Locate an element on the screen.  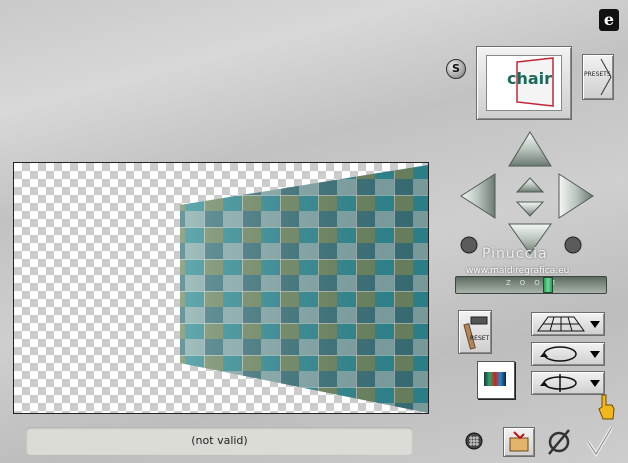
preset-thumbnail: chair is located at coordinates (524, 83).